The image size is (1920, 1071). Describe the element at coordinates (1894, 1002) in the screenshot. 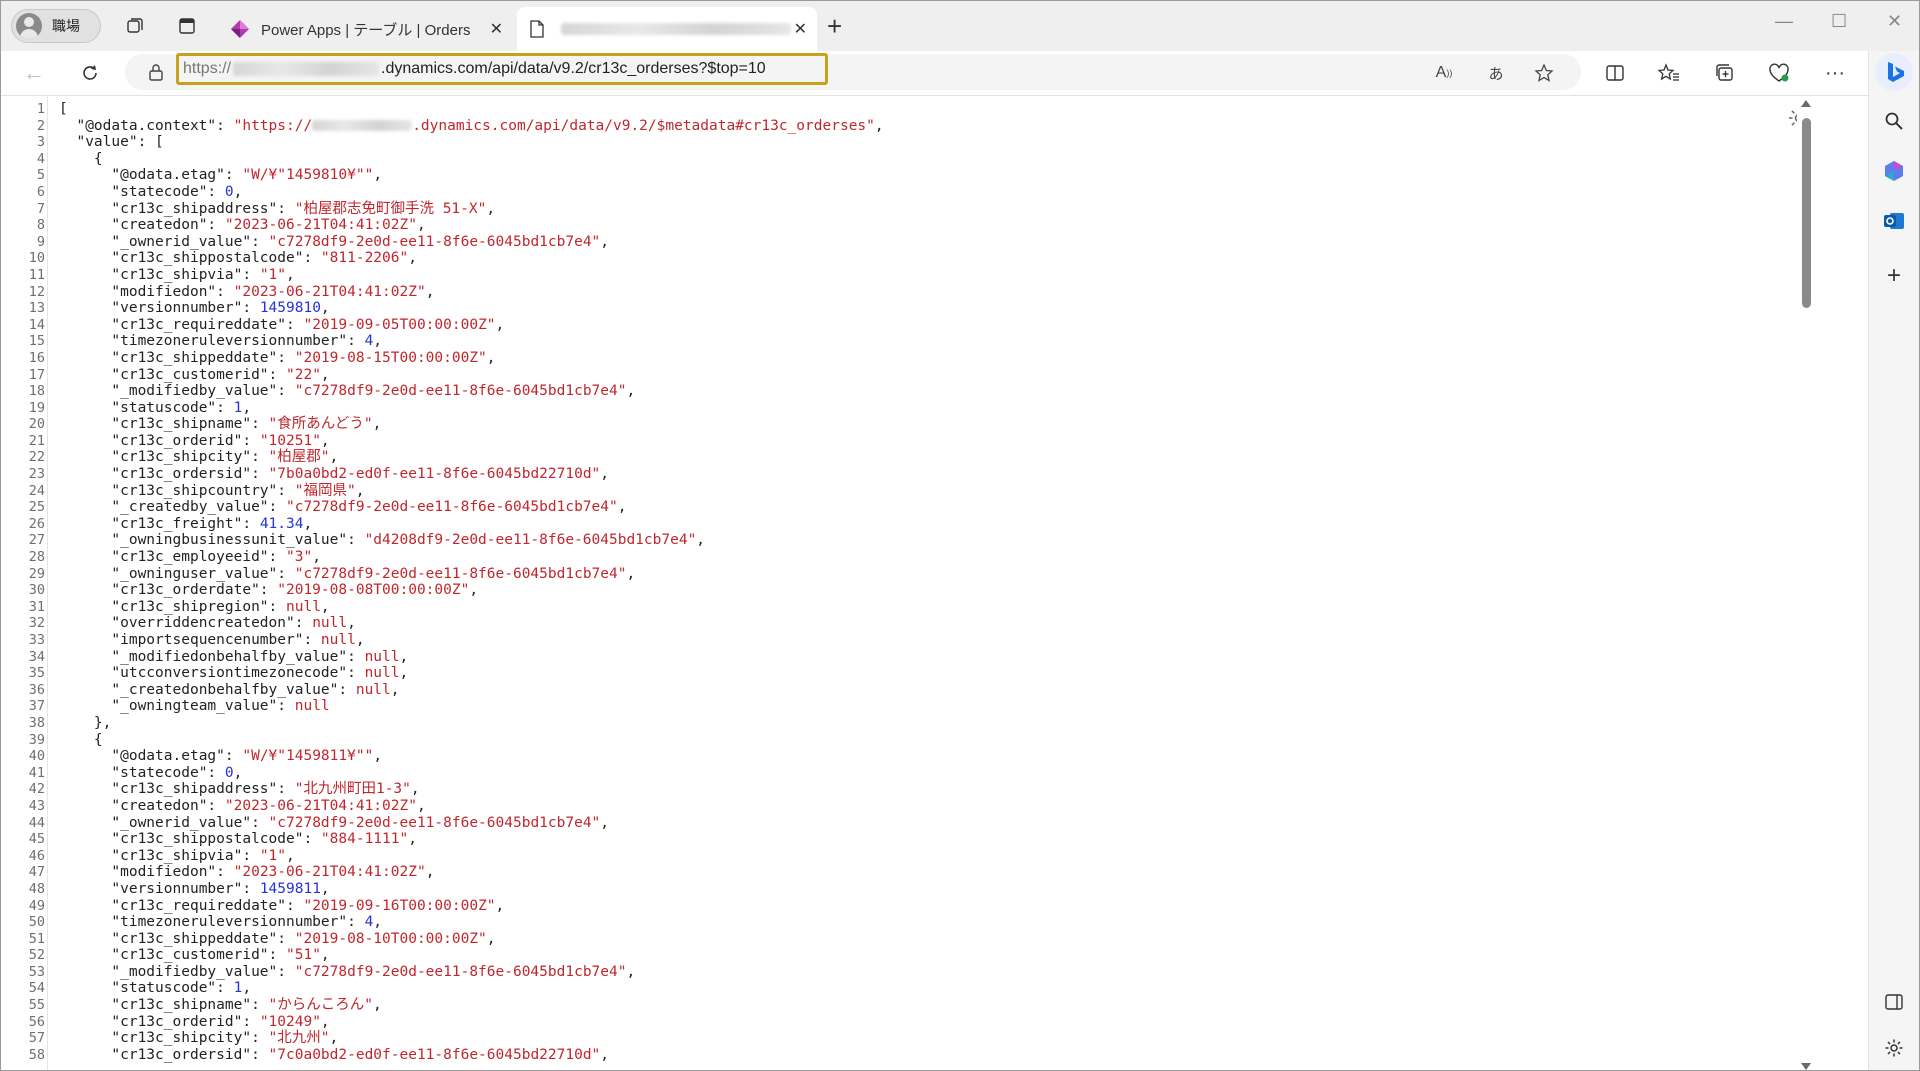

I see `hide-sidebar-icon` at that location.